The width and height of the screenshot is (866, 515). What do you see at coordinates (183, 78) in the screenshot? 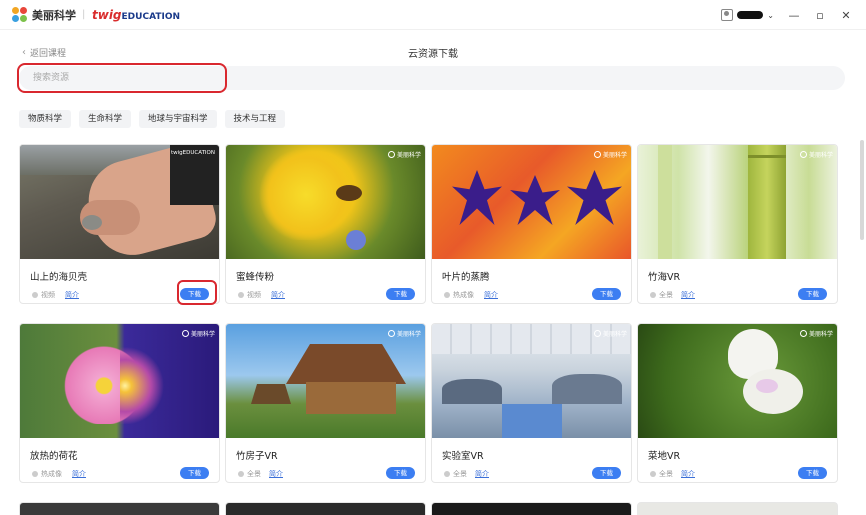
I see `search-input` at bounding box center [183, 78].